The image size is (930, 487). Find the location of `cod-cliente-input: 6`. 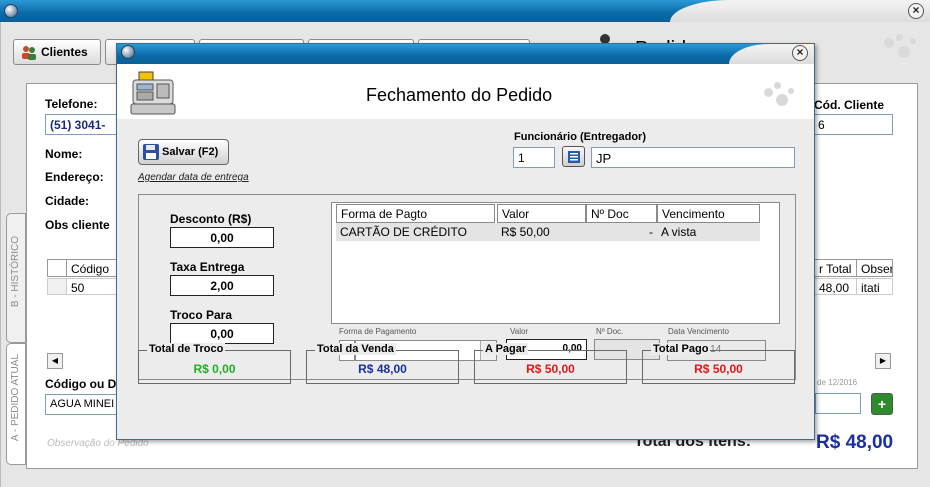

cod-cliente-input: 6 is located at coordinates (853, 124).